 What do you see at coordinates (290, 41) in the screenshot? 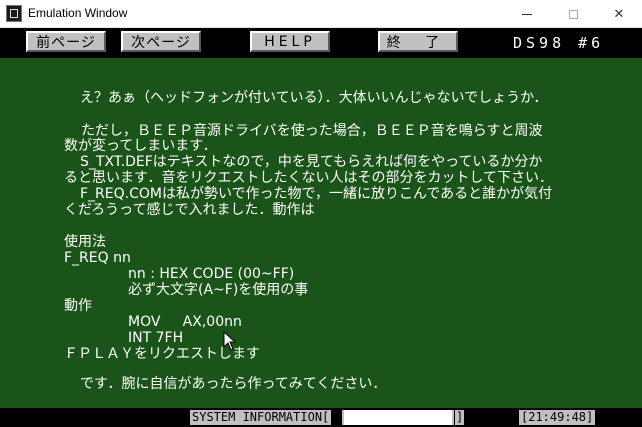
I see `help-button: HELP` at bounding box center [290, 41].